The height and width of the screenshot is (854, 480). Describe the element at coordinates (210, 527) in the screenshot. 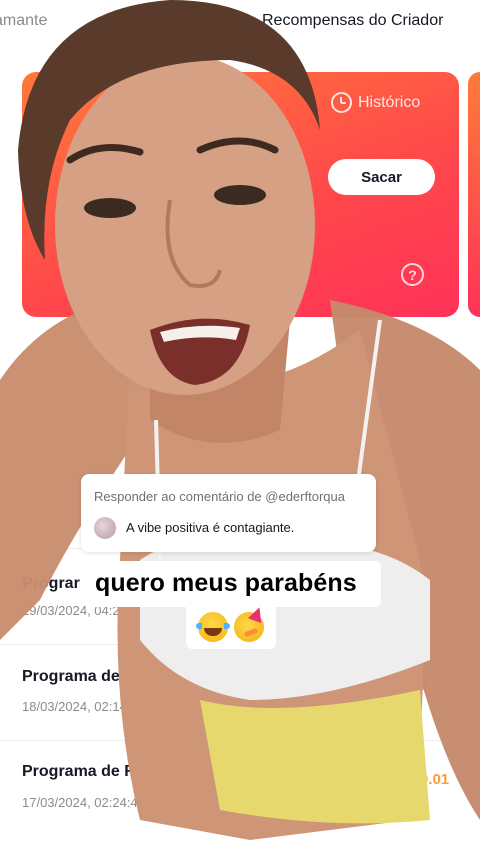

I see `reply-comment-text: A vibe positiva é contagiante.` at that location.